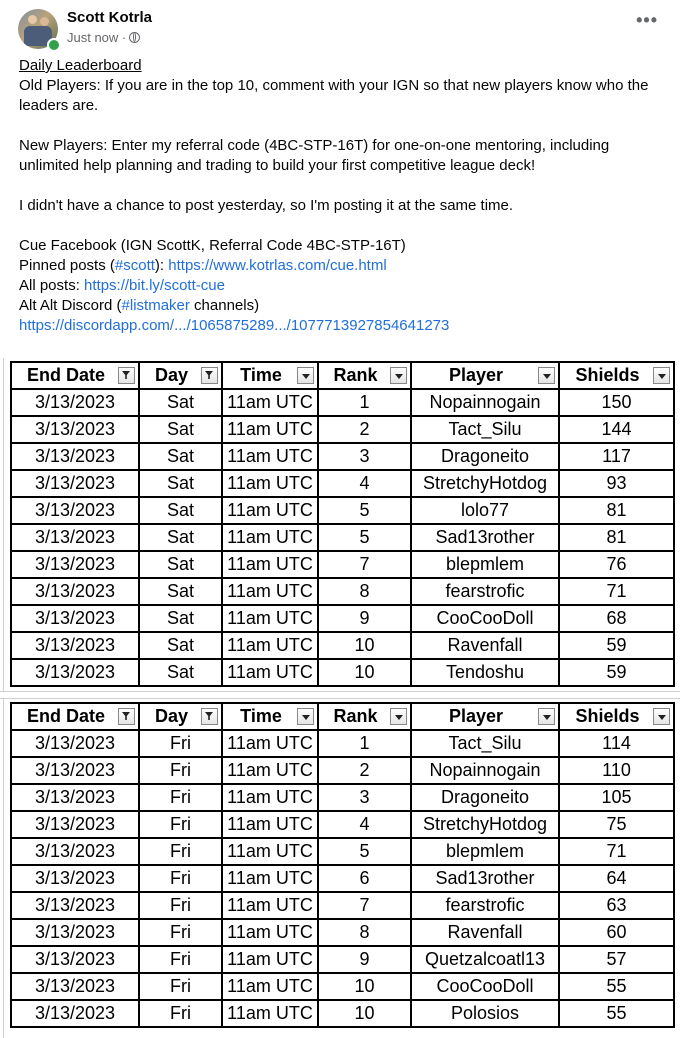 This screenshot has width=680, height=1038. I want to click on cell-player: Sad13rother, so click(485, 878).